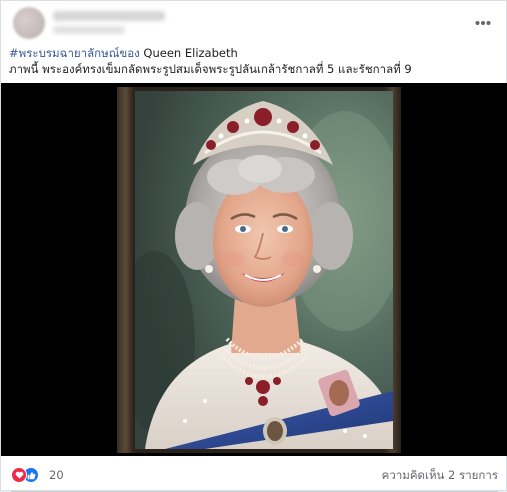 This screenshot has width=507, height=492. I want to click on reaction-count: 20, so click(56, 475).